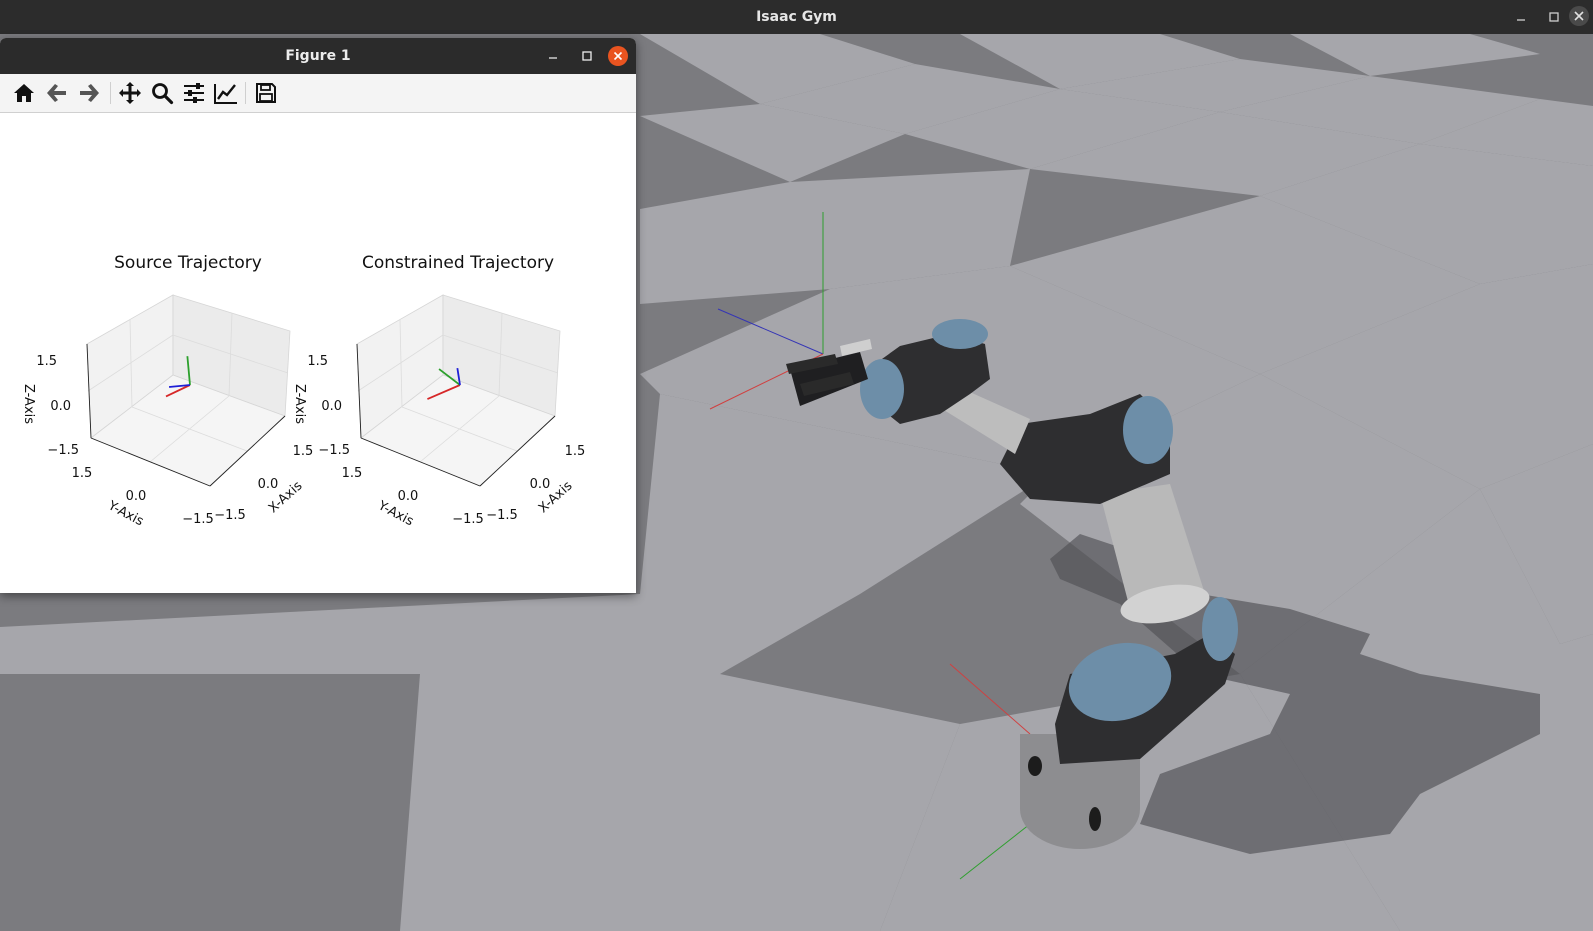 This screenshot has height=931, width=1593. Describe the element at coordinates (458, 263) in the screenshot. I see `plot-title: Constrained Trajectory` at that location.